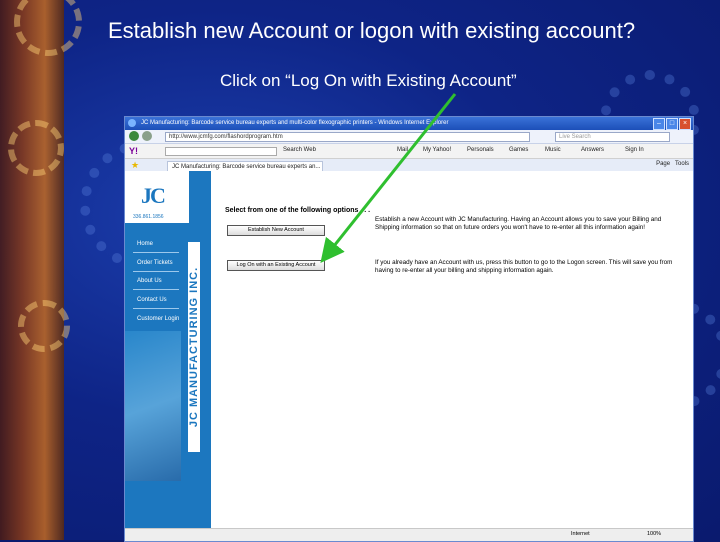 The image size is (720, 542). I want to click on favorites-star-icon: ★, so click(135, 165).